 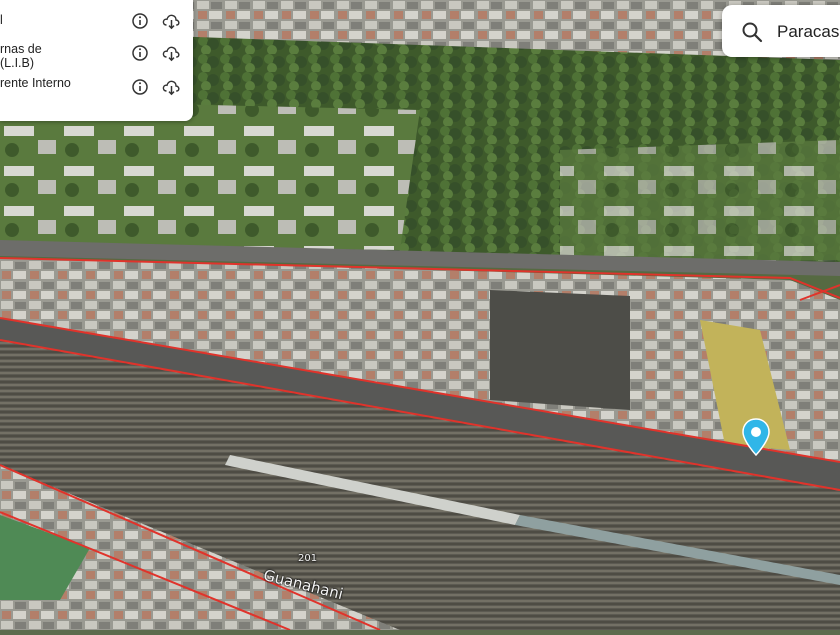 I want to click on layer-label: rente Interno, so click(x=35, y=83).